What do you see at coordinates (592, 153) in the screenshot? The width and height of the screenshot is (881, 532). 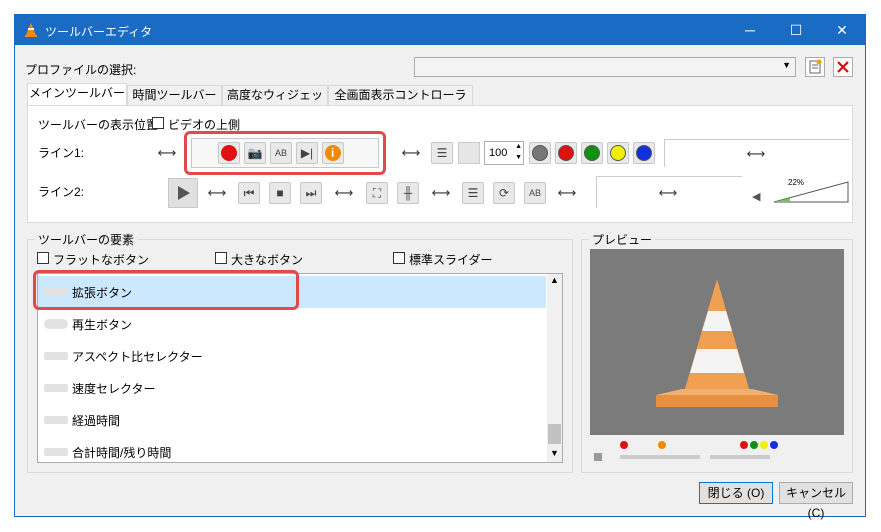 I see `green-circle-button` at bounding box center [592, 153].